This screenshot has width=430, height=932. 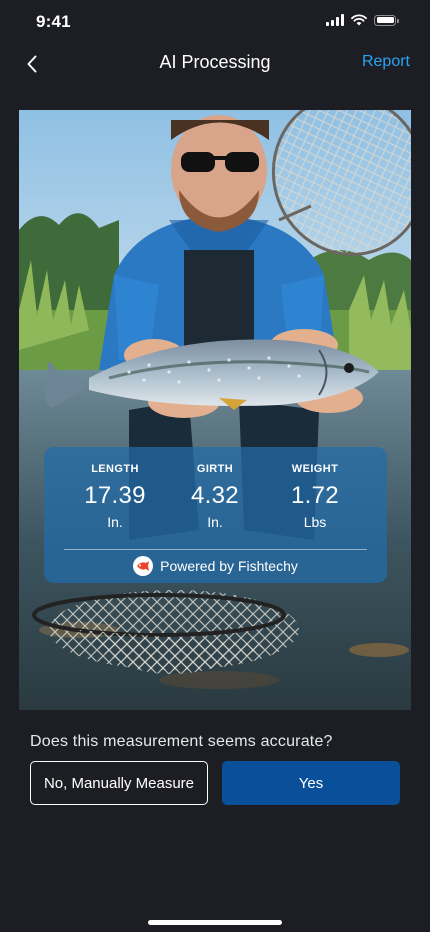 I want to click on powered-by-label: Powered by Fishtechy, so click(x=229, y=566).